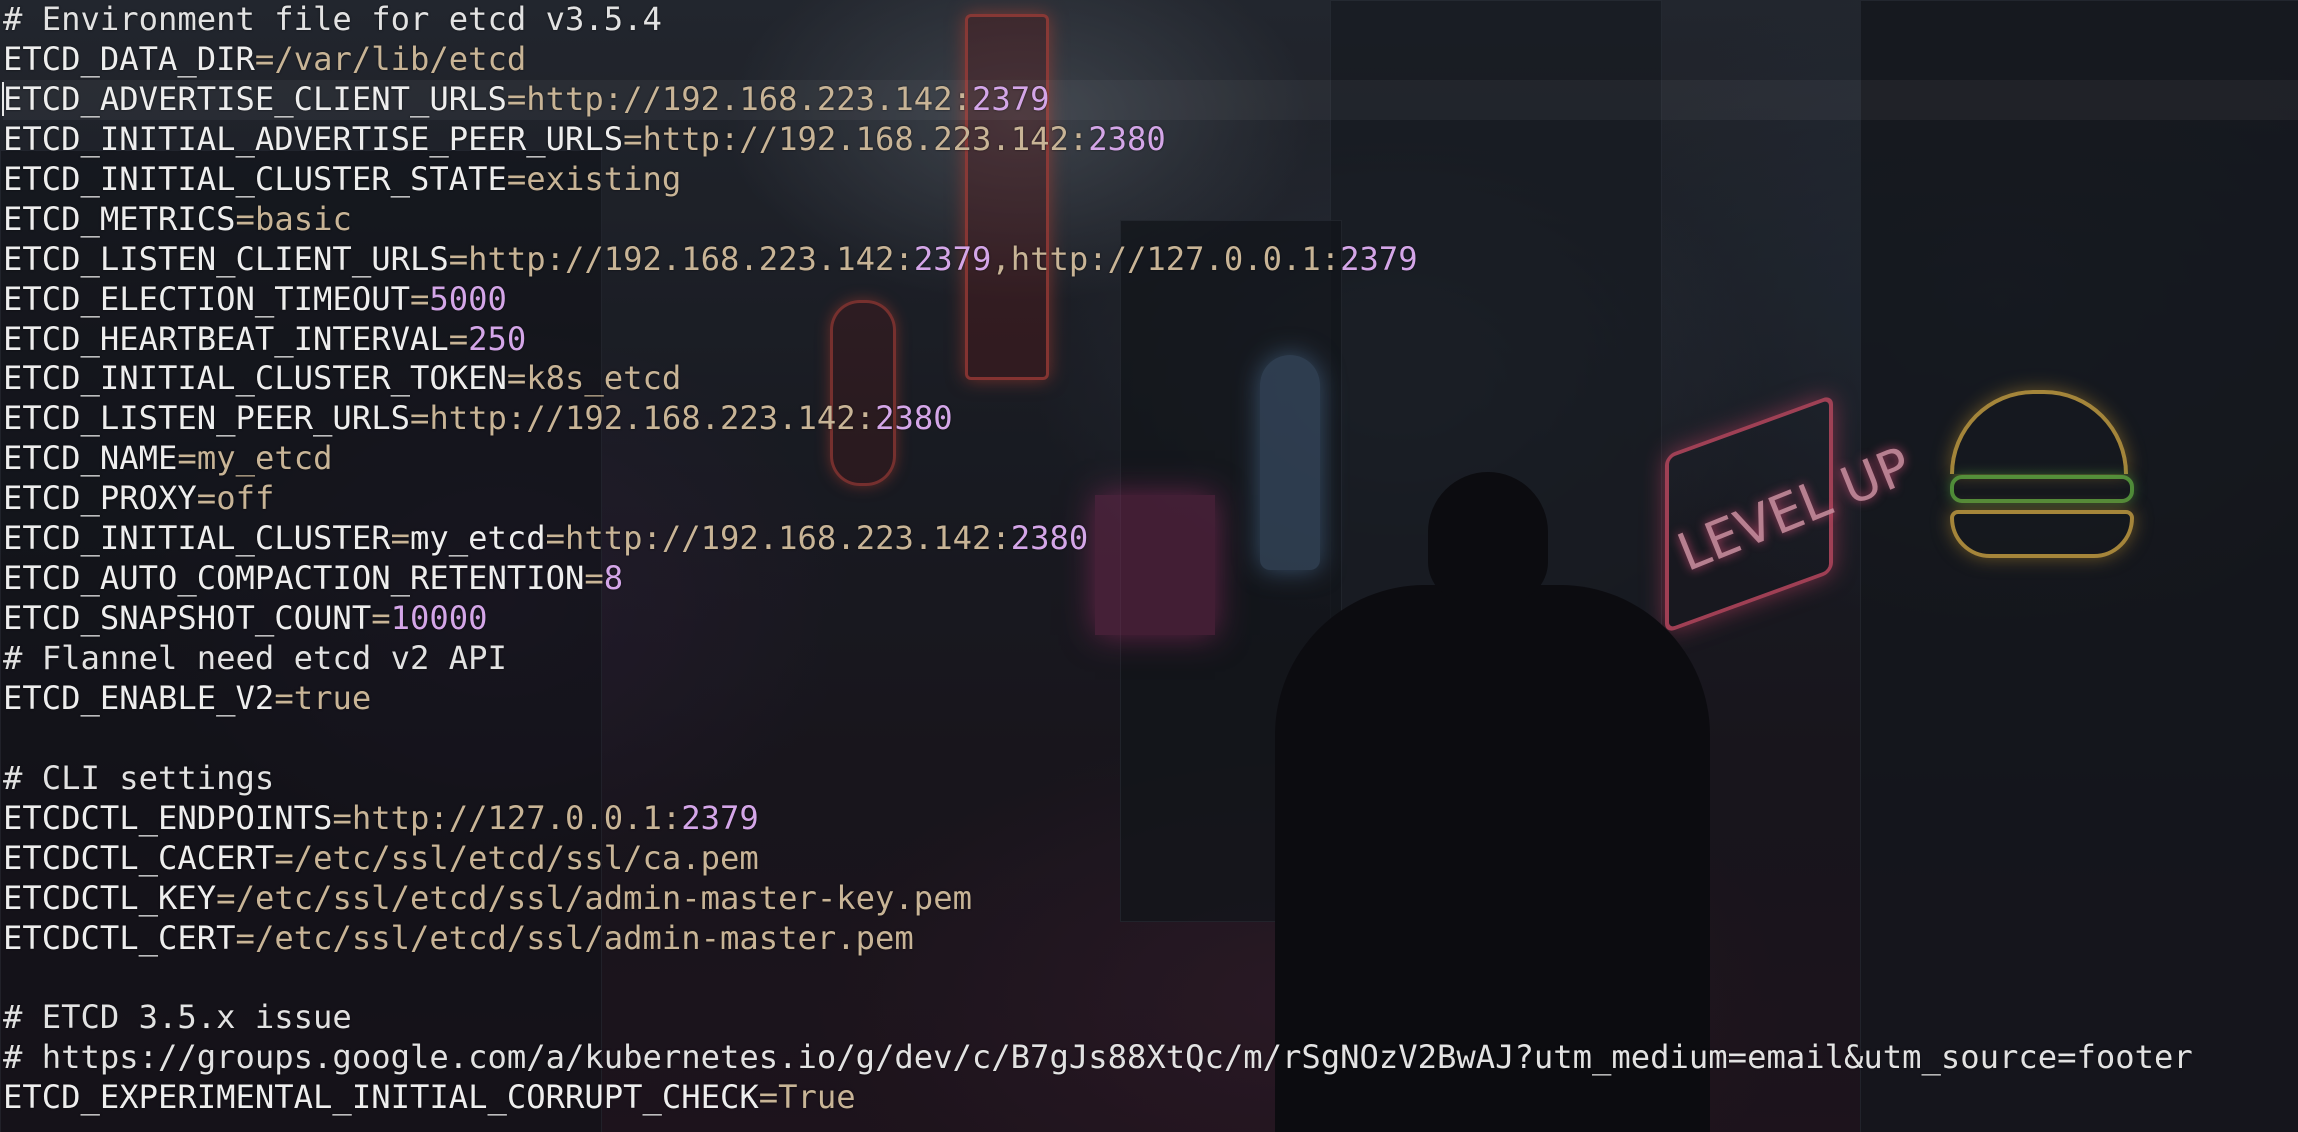 The width and height of the screenshot is (2298, 1132). I want to click on env-var-number: 10000, so click(439, 618).